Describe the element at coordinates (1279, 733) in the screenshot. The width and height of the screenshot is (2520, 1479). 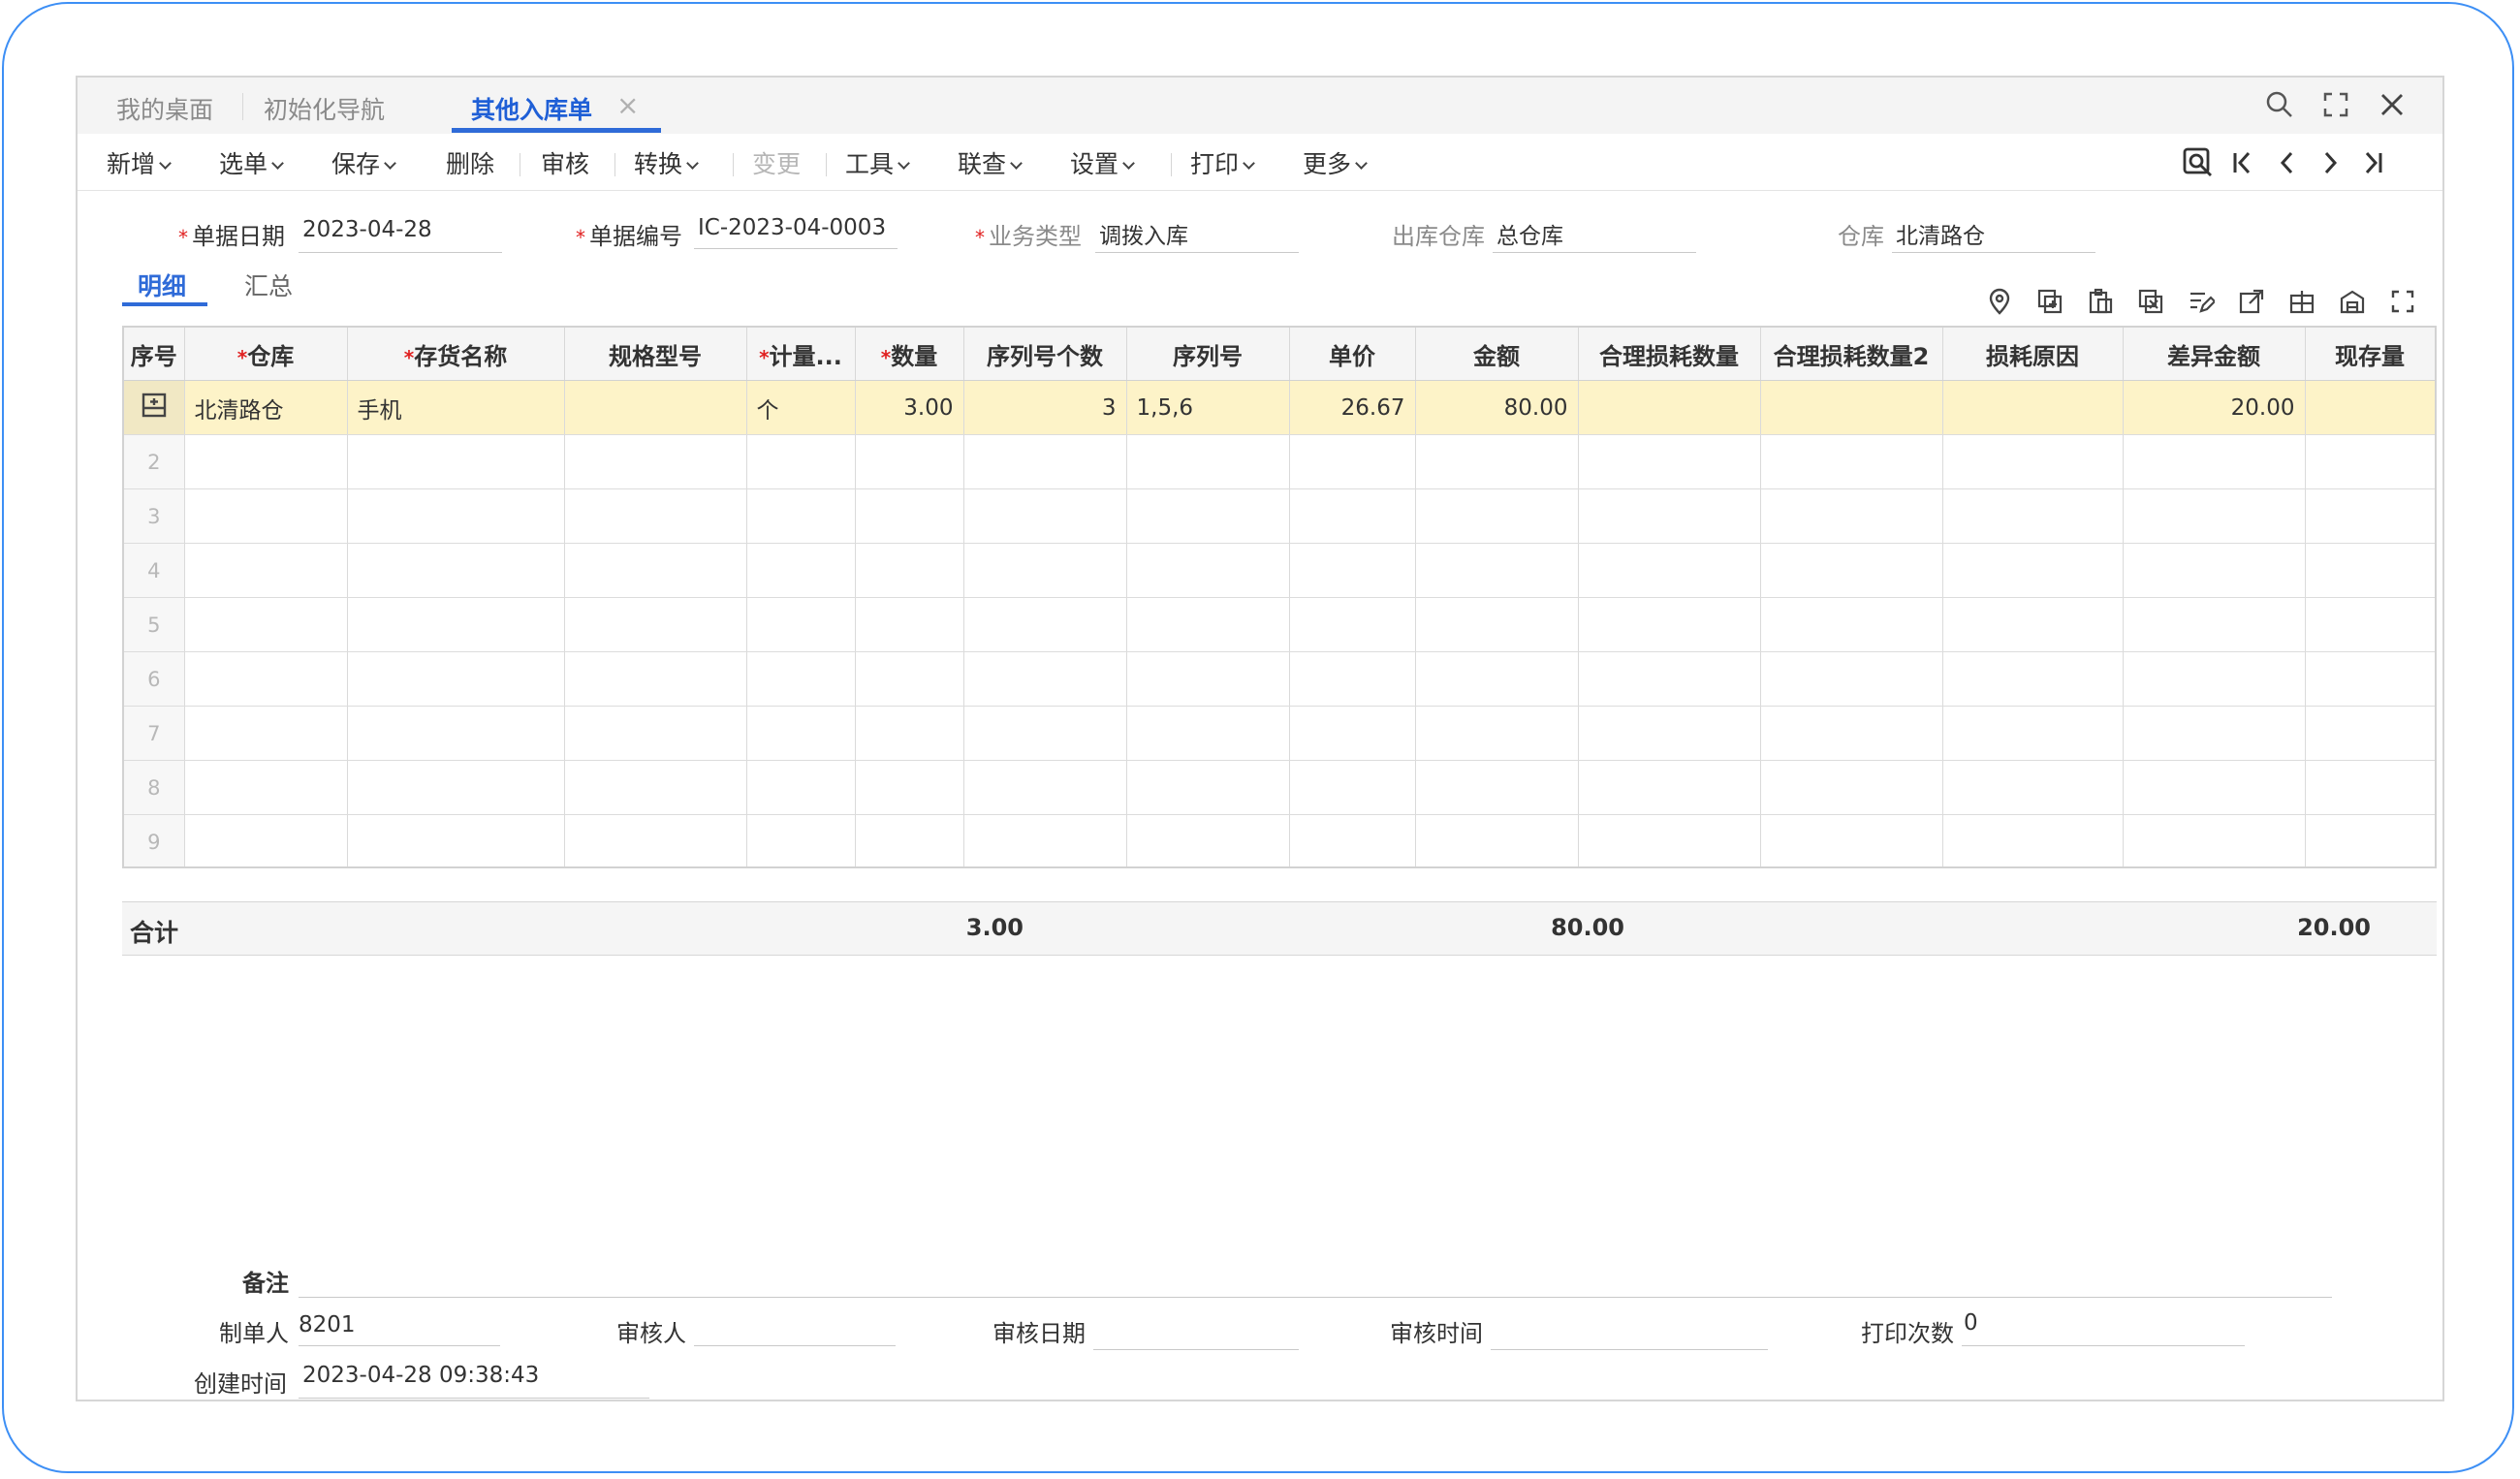
I see `table-row: 7` at that location.